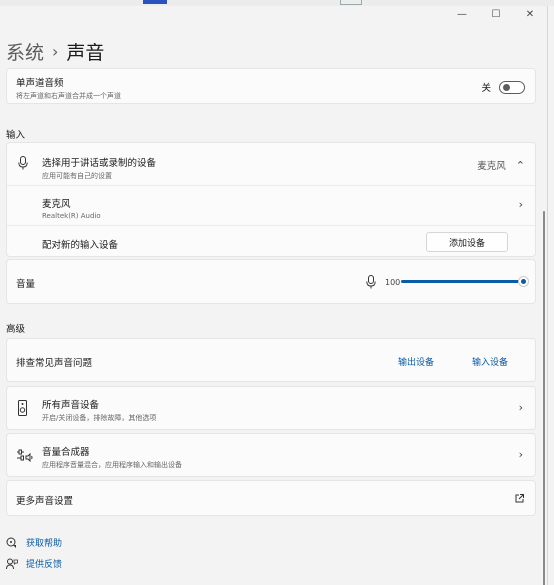 The width and height of the screenshot is (554, 585). Describe the element at coordinates (44, 542) in the screenshot. I see `get-help-label: 获取帮助` at that location.